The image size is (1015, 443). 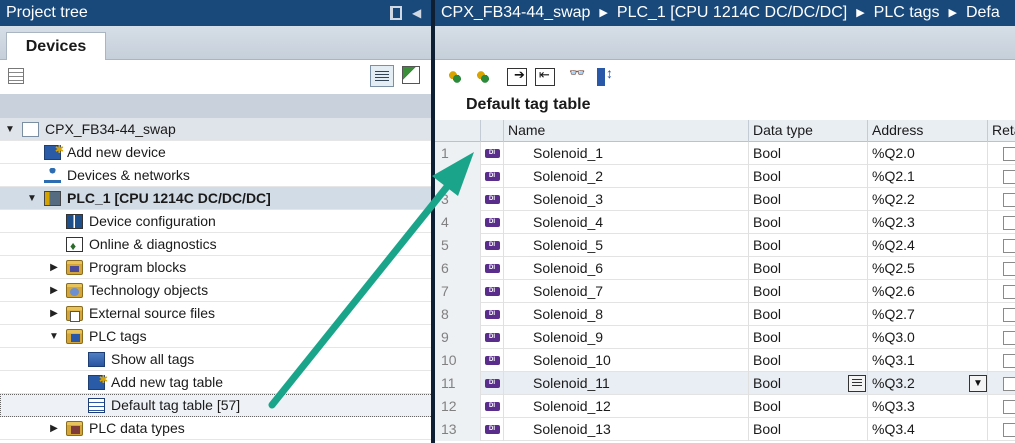 I want to click on row-number: 10, so click(x=458, y=360).